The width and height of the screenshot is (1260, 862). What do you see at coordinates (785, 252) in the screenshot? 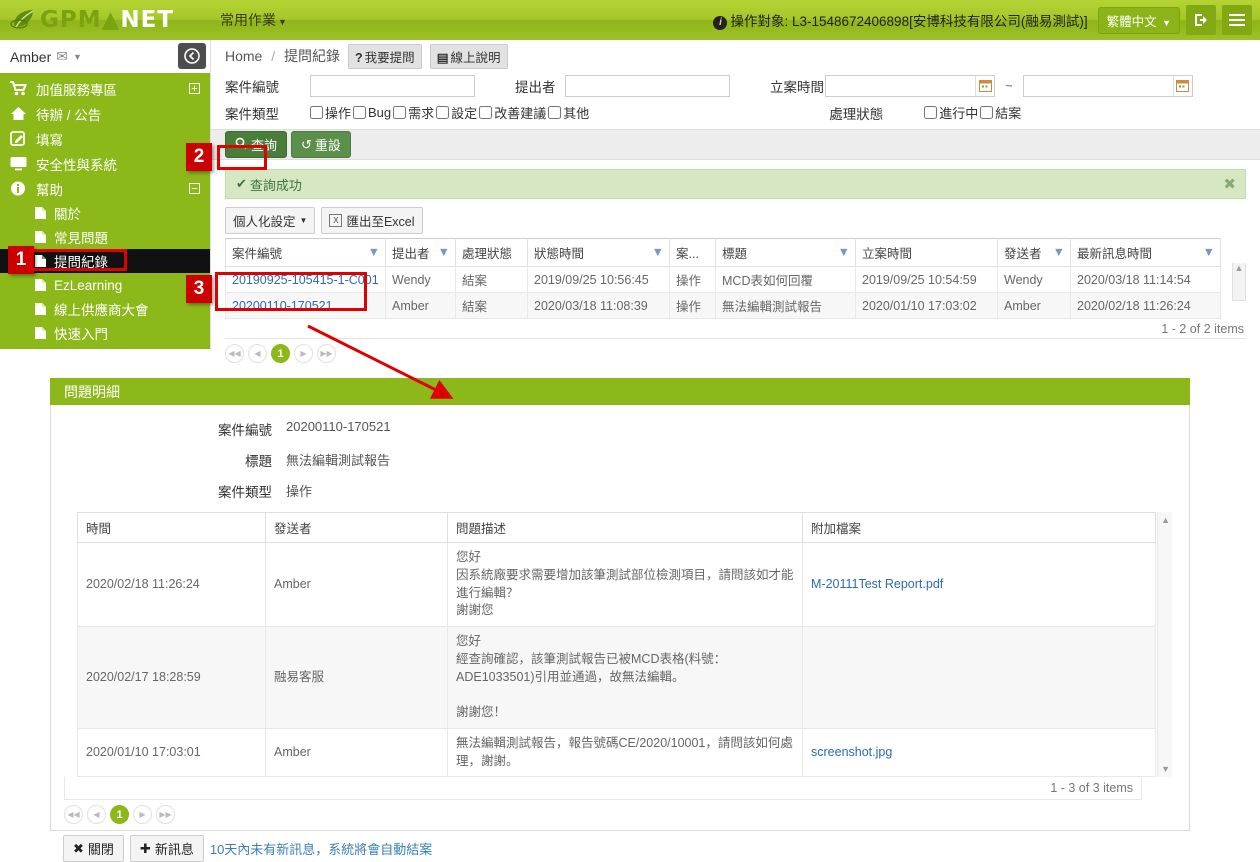
I see `col-title: 標題 ▼` at bounding box center [785, 252].